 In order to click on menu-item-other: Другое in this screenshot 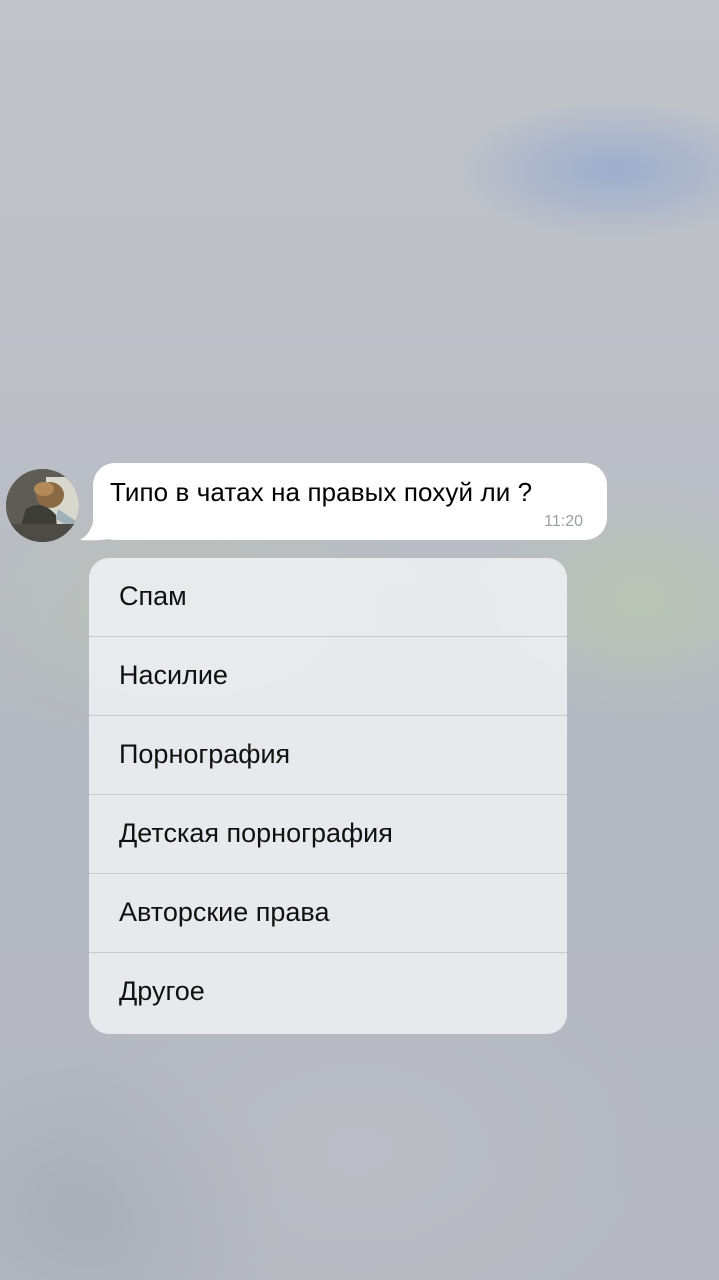, I will do `click(328, 992)`.